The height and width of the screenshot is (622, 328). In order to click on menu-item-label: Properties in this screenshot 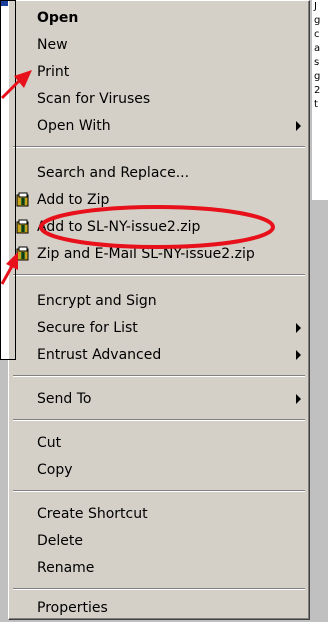, I will do `click(72, 608)`.